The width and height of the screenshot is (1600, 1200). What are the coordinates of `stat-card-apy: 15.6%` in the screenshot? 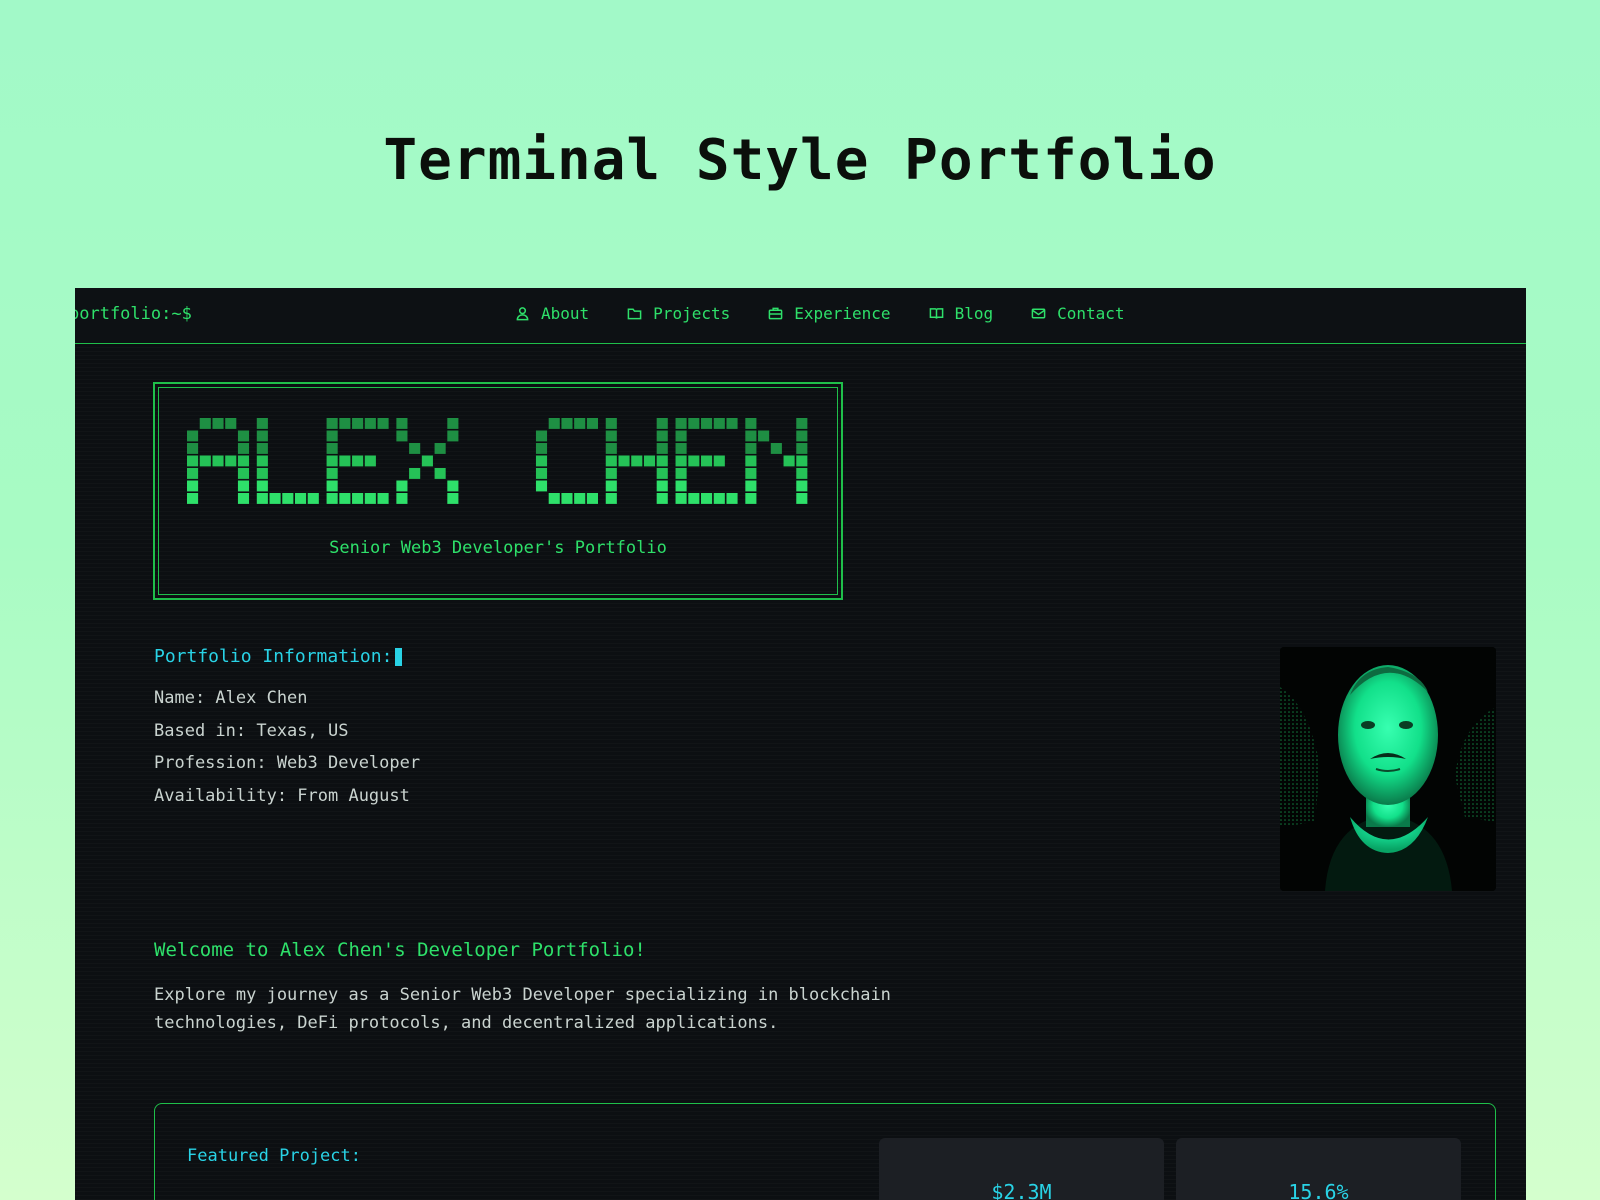 It's located at (1318, 1169).